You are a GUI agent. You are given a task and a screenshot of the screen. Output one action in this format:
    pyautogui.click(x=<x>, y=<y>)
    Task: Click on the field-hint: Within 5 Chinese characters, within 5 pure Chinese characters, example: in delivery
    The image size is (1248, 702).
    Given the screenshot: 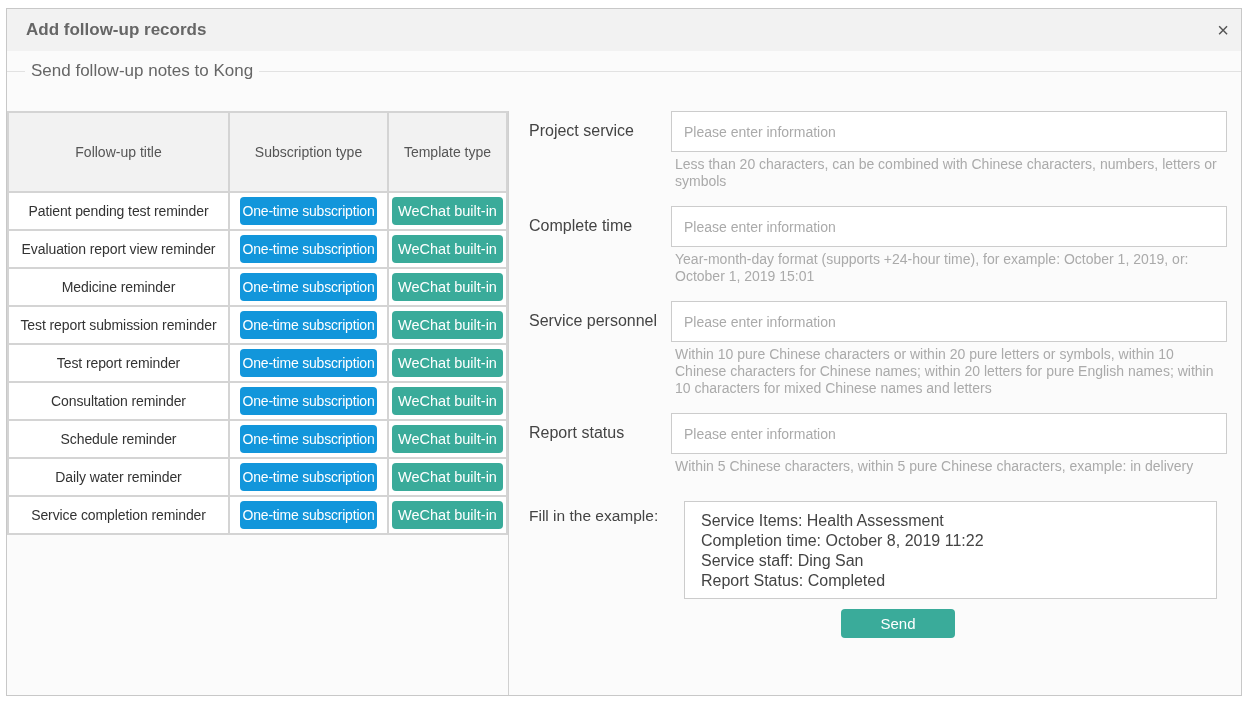 What is the action you would take?
    pyautogui.click(x=934, y=466)
    